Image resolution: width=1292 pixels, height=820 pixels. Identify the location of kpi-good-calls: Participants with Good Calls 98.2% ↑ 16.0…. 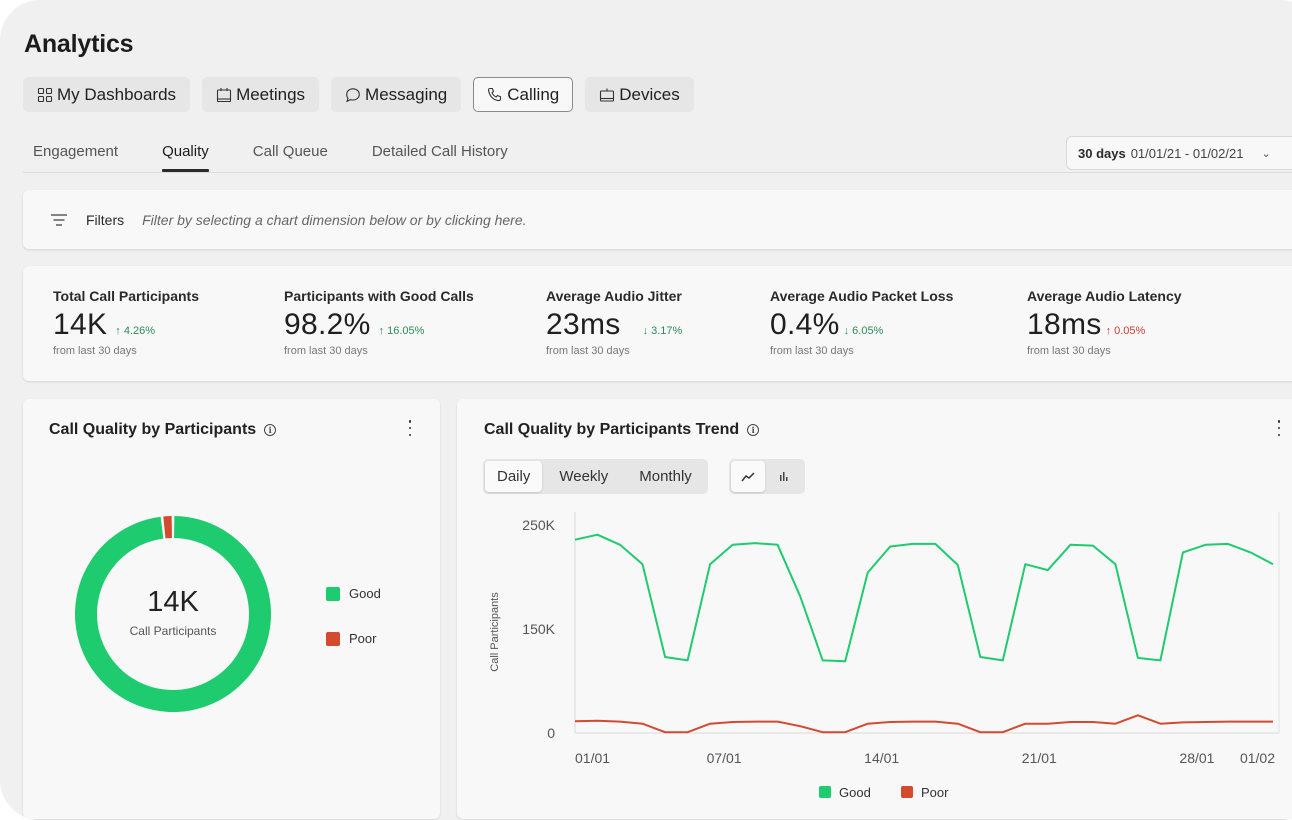
(379, 322).